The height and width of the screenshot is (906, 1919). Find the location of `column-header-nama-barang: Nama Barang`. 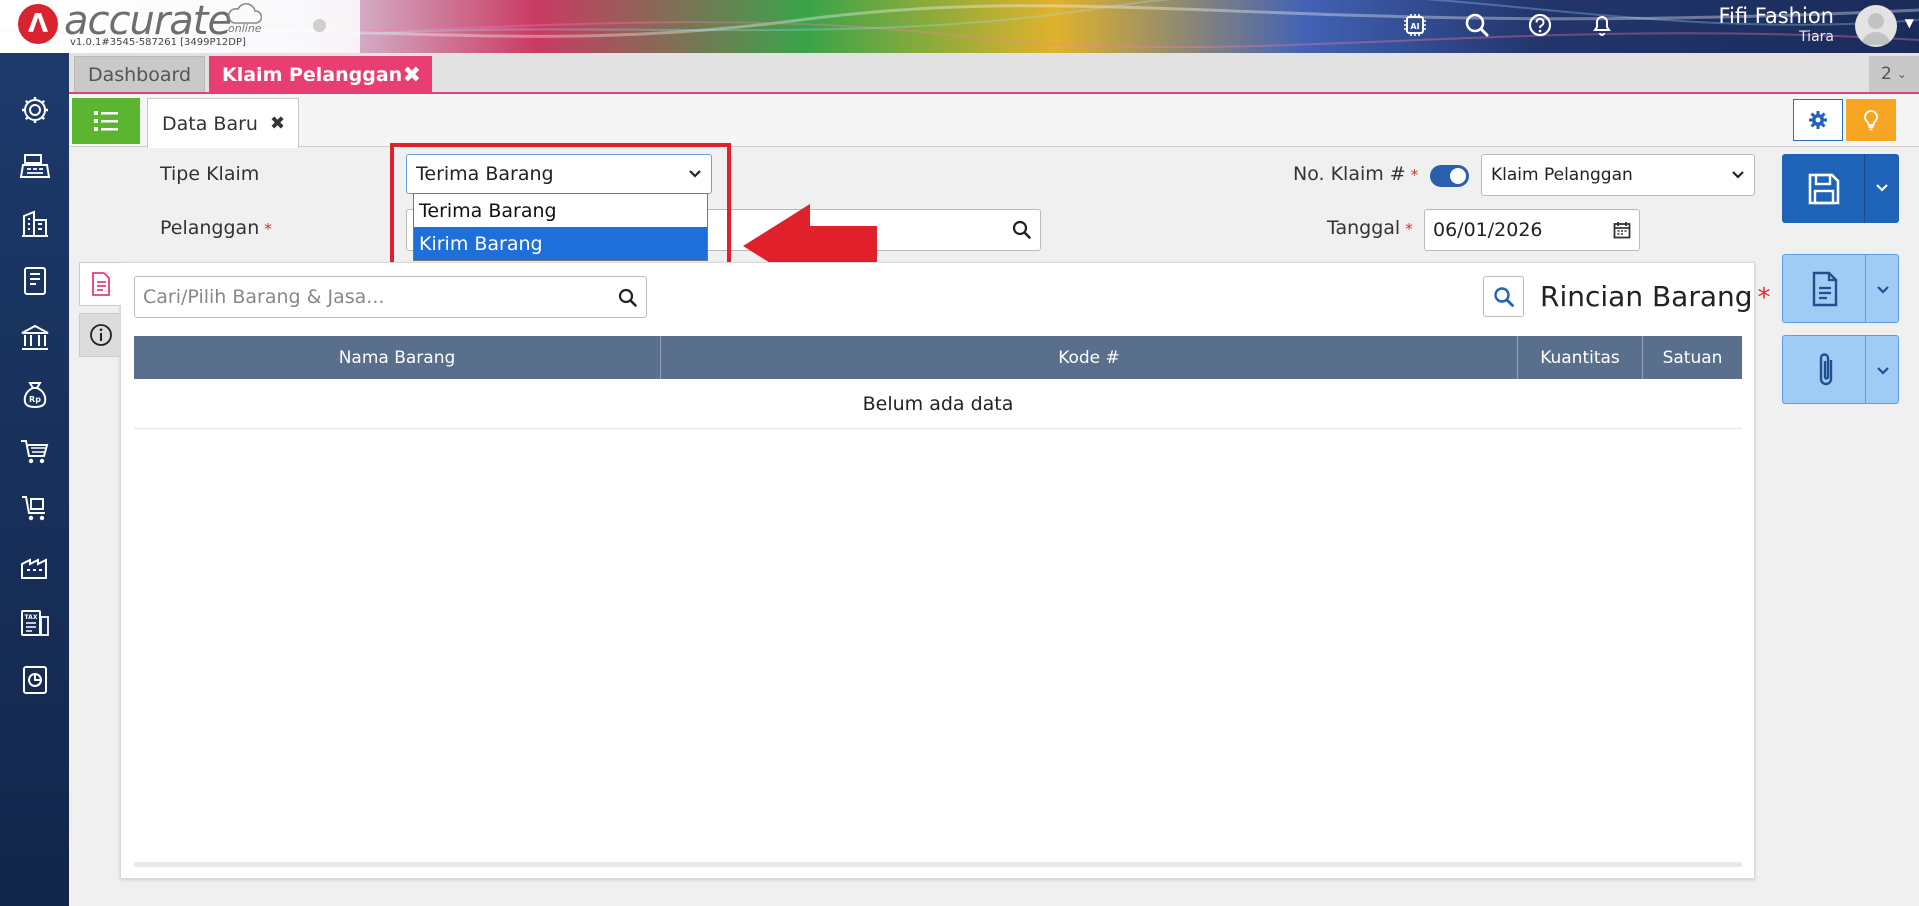

column-header-nama-barang: Nama Barang is located at coordinates (397, 357).